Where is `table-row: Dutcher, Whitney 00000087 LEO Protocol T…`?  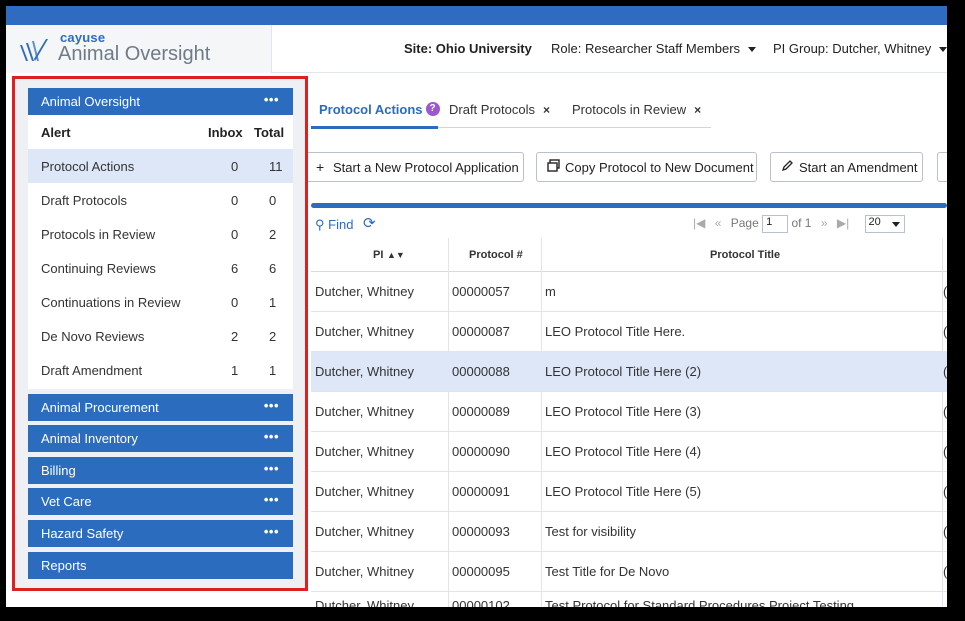
table-row: Dutcher, Whitney 00000087 LEO Protocol T… is located at coordinates (629, 332).